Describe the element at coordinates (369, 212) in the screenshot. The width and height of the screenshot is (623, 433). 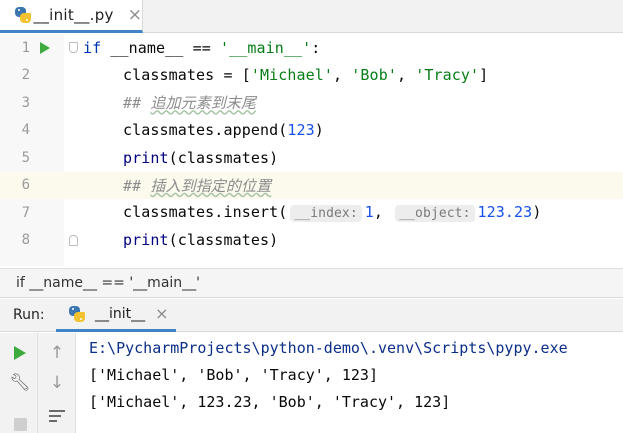
I see `number-token: 1` at that location.